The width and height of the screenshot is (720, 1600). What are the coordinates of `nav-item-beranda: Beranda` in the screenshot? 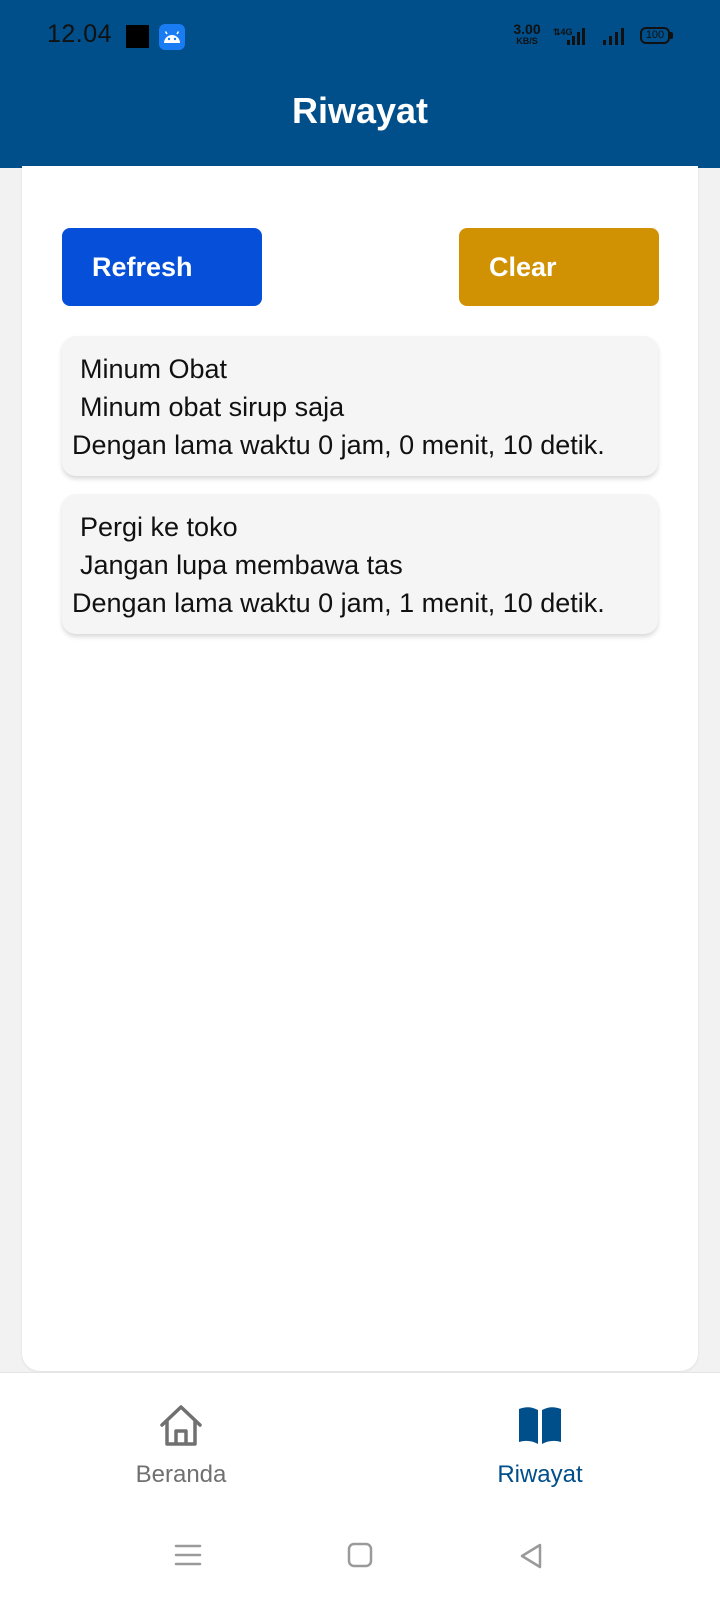 It's located at (181, 1437).